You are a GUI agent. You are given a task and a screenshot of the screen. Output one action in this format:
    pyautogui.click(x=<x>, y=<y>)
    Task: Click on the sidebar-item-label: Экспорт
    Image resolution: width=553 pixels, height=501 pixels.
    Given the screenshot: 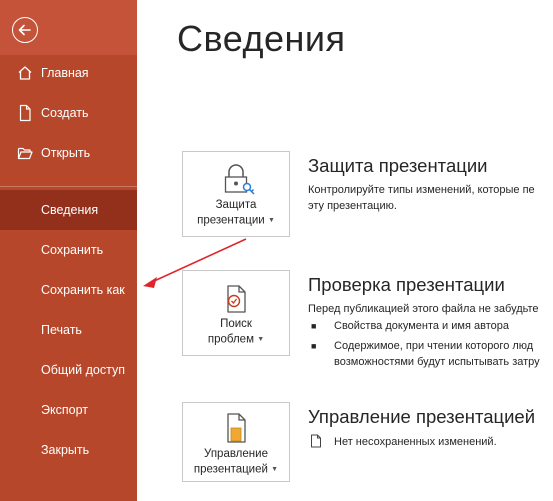 What is the action you would take?
    pyautogui.click(x=64, y=410)
    